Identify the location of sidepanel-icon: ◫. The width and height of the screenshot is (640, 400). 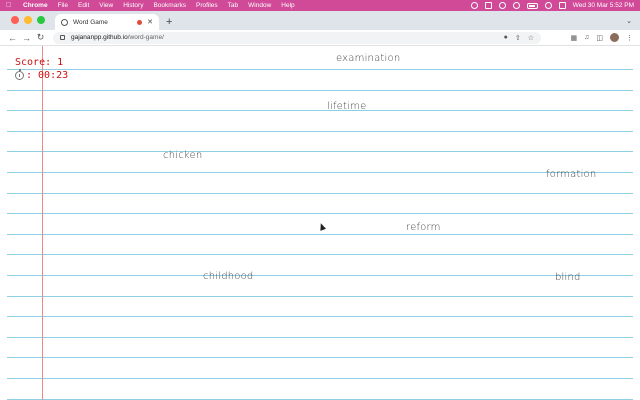
(599, 38).